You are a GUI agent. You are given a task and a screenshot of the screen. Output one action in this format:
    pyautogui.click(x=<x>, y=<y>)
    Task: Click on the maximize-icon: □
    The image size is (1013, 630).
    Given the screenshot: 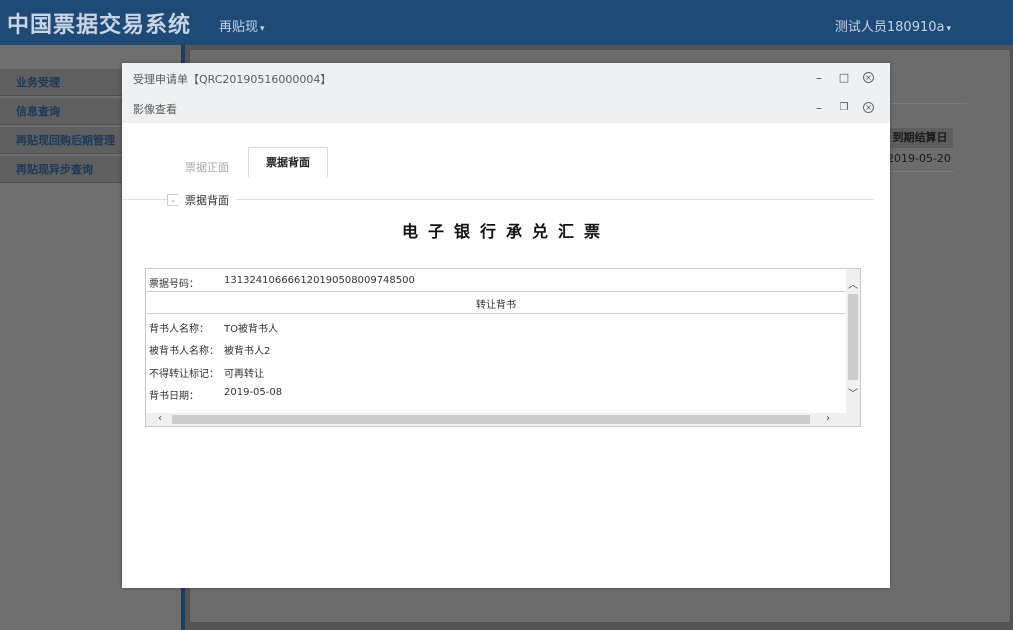 What is the action you would take?
    pyautogui.click(x=844, y=78)
    